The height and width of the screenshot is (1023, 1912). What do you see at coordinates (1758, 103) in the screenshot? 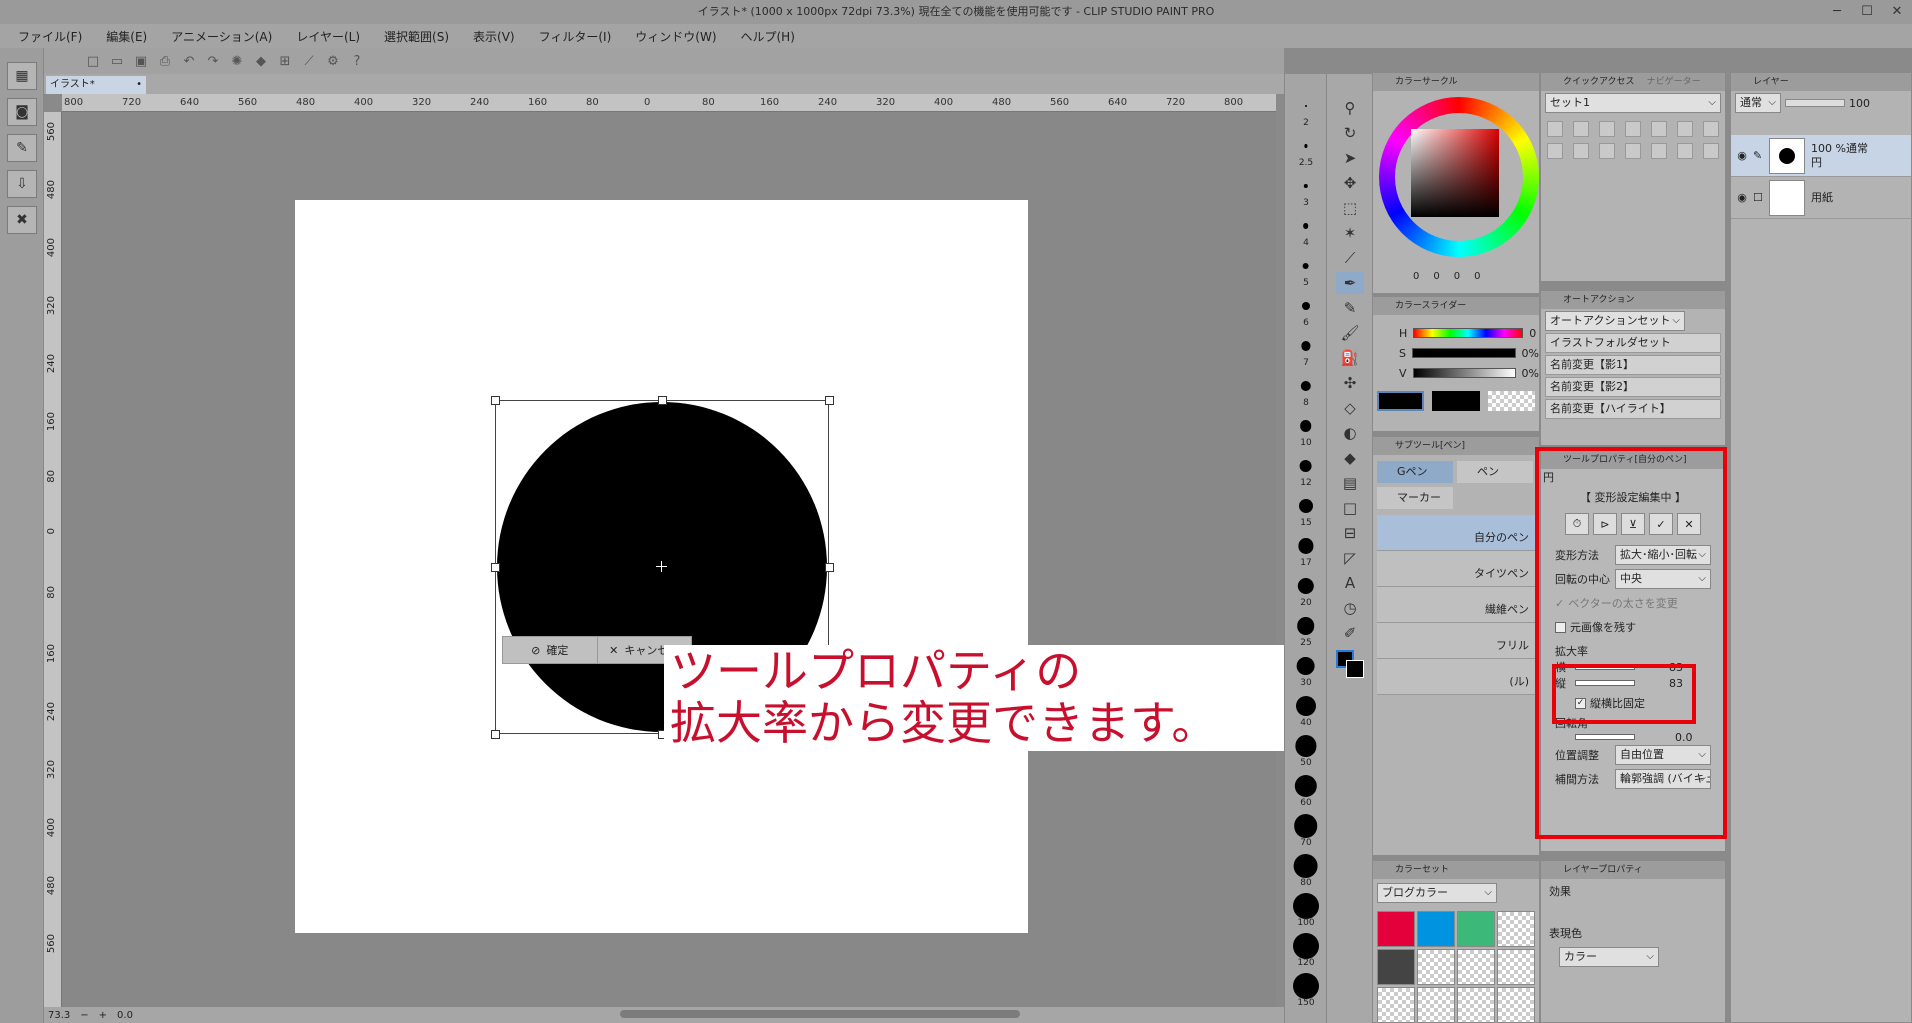
I see `blend-mode-select: 通常` at bounding box center [1758, 103].